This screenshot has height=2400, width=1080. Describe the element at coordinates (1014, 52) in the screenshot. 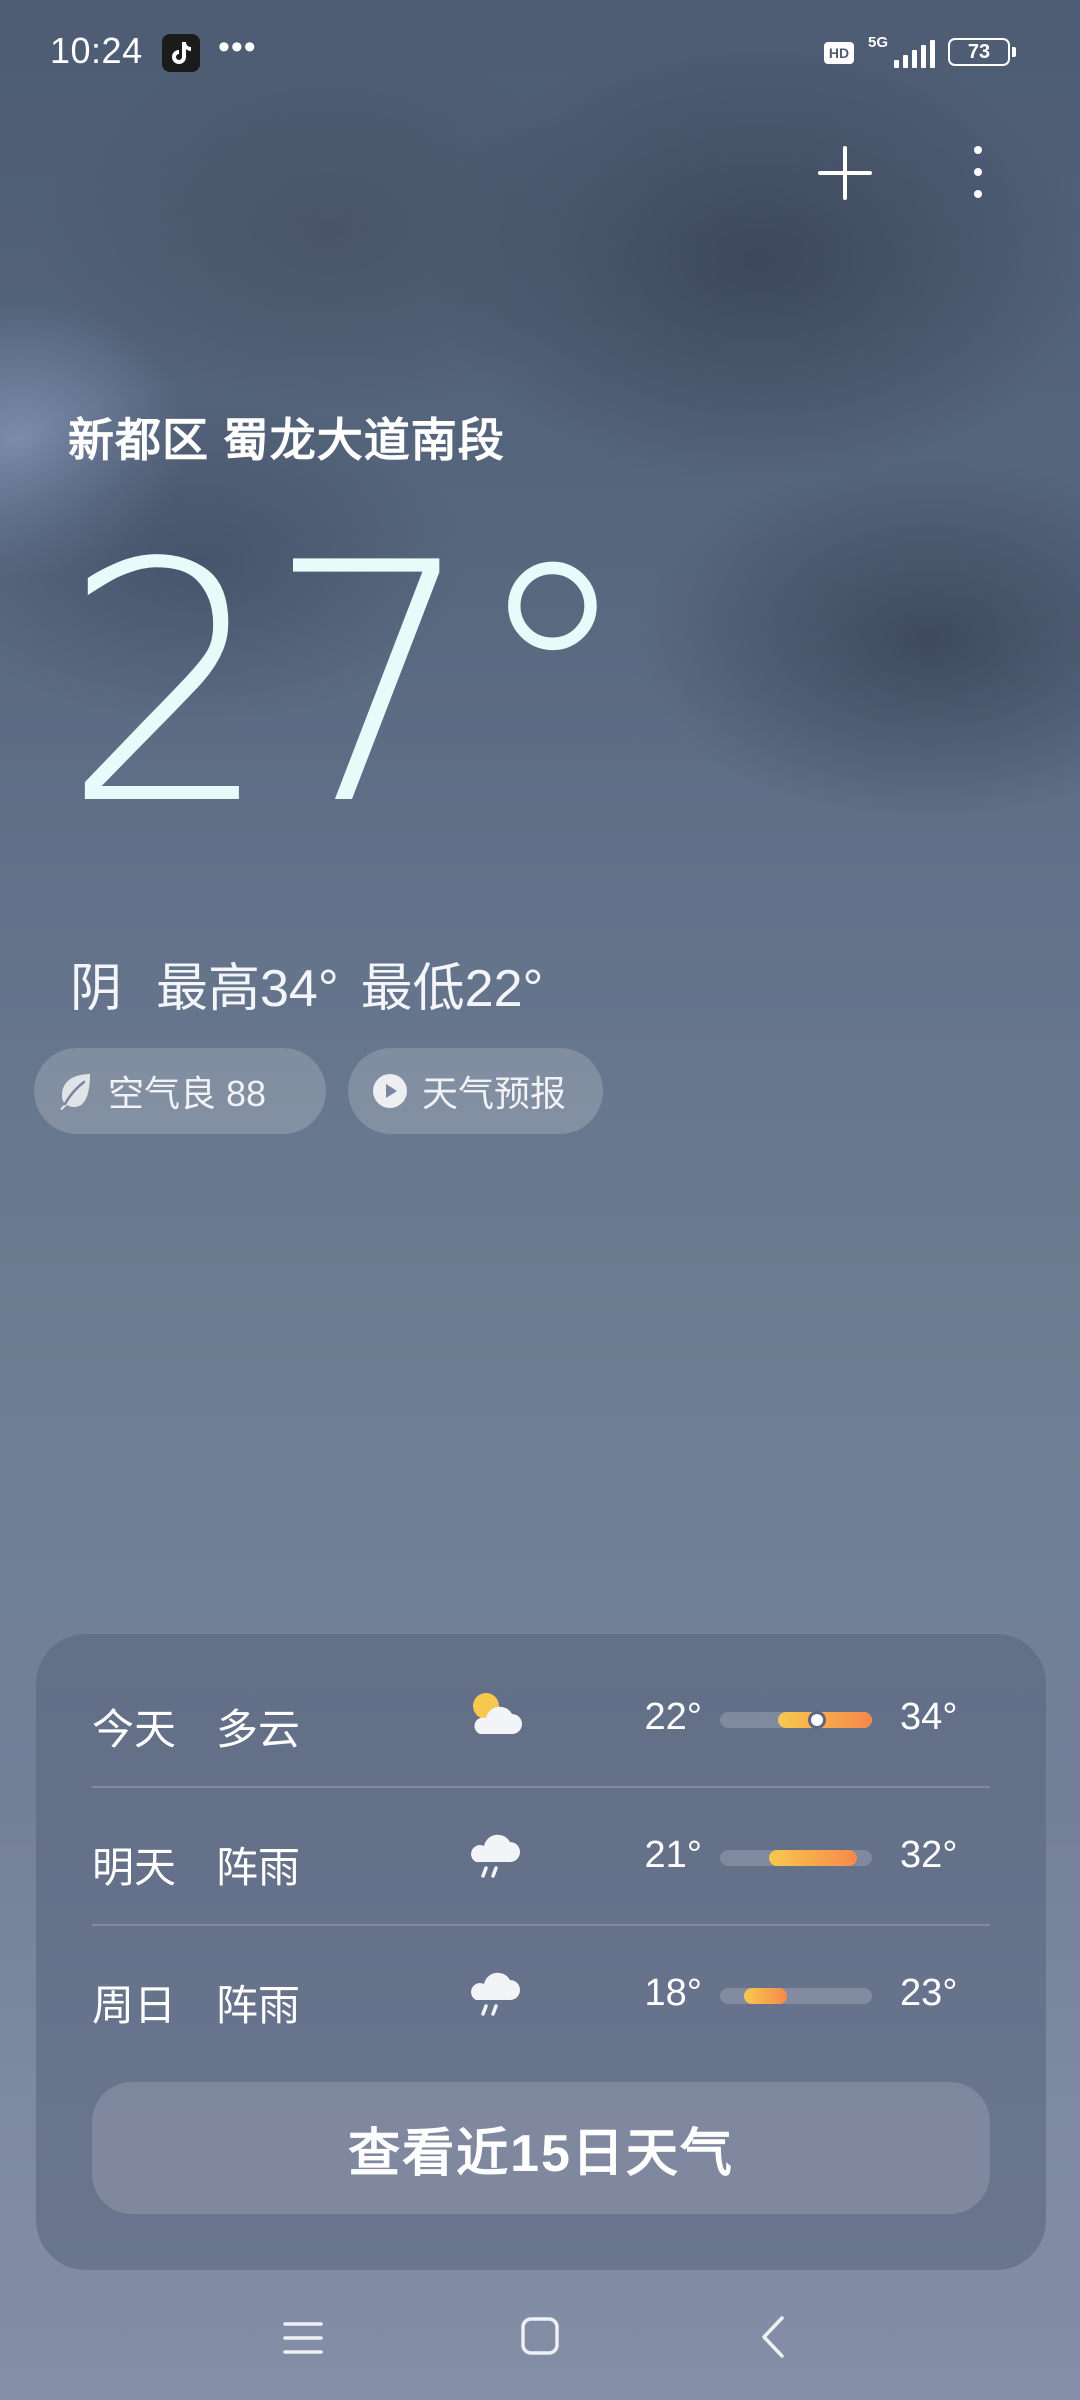

I see `battery-tip` at that location.